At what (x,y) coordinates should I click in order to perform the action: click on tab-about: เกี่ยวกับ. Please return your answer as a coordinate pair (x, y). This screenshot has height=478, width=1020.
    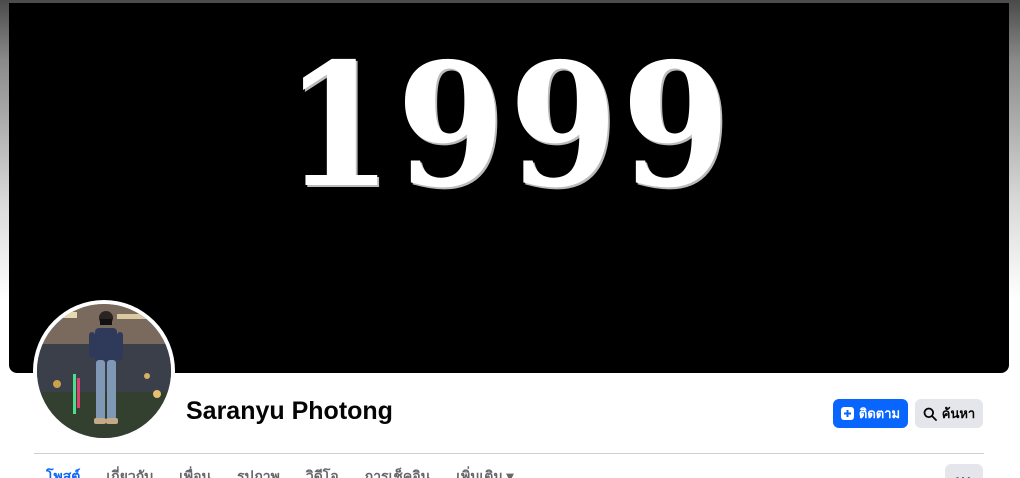
    Looking at the image, I should click on (129, 472).